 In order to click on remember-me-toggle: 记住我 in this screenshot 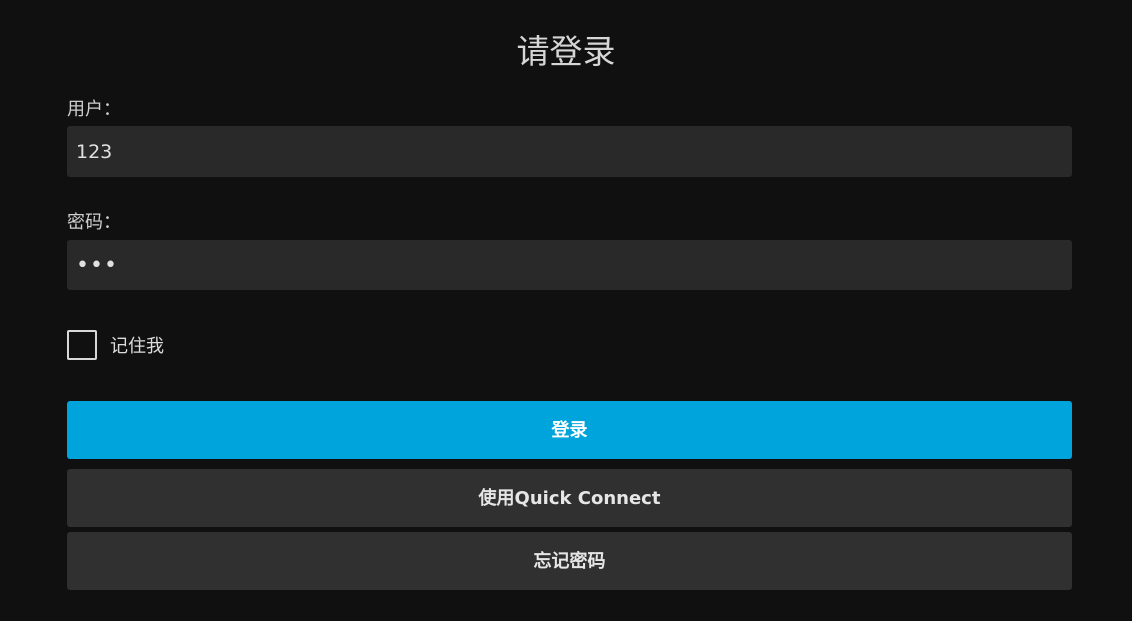, I will do `click(115, 345)`.